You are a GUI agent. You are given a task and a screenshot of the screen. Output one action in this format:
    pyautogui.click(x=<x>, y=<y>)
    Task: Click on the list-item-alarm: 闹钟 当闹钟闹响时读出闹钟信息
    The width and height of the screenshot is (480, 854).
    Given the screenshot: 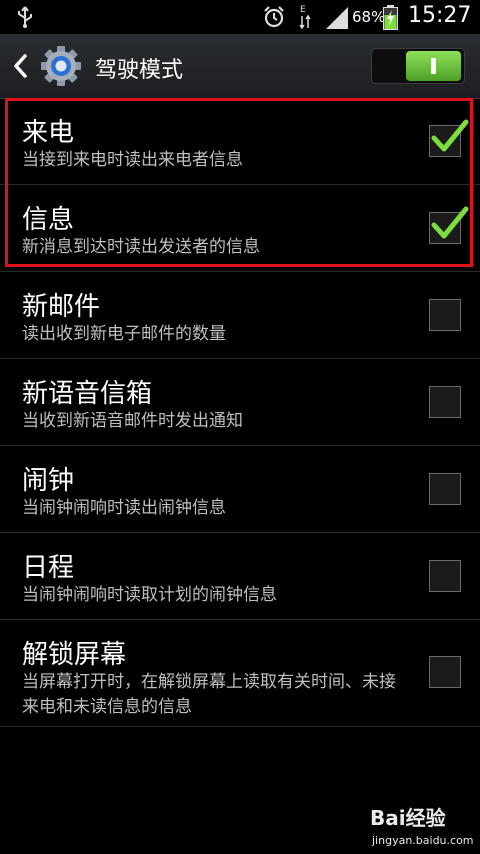 What is the action you would take?
    pyautogui.click(x=240, y=489)
    